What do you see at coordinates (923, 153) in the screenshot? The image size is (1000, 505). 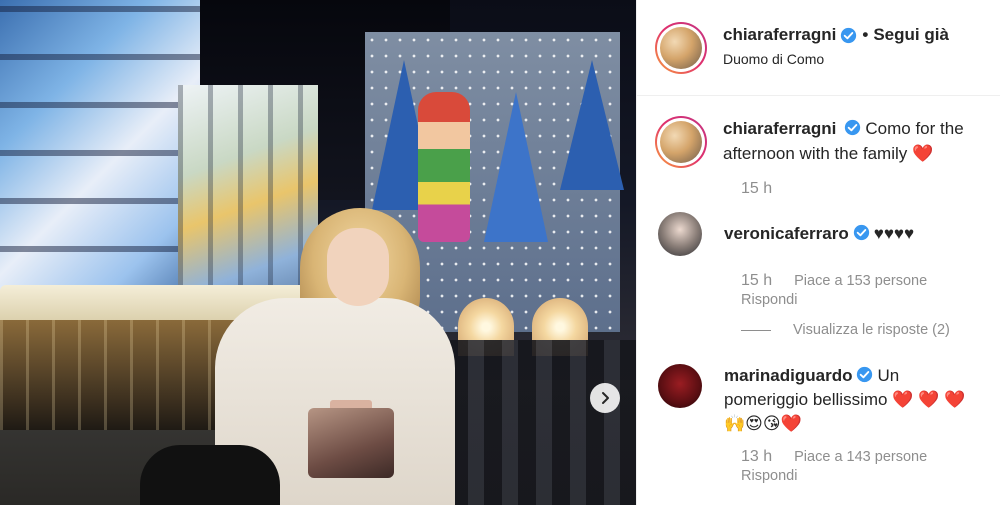 I see `heart-emoji: ❤️` at bounding box center [923, 153].